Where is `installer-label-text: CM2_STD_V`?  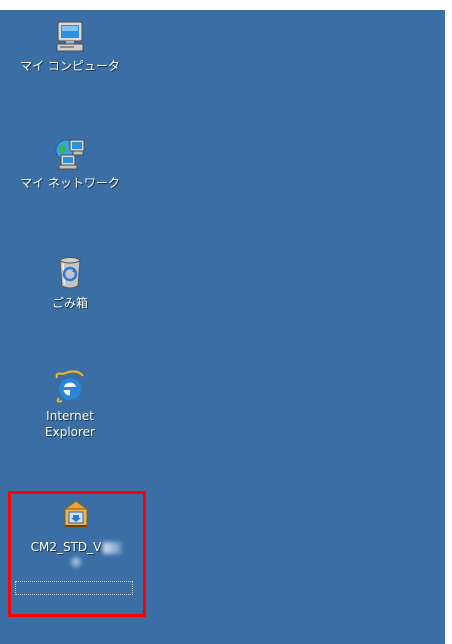
installer-label-text: CM2_STD_V is located at coordinates (66, 547).